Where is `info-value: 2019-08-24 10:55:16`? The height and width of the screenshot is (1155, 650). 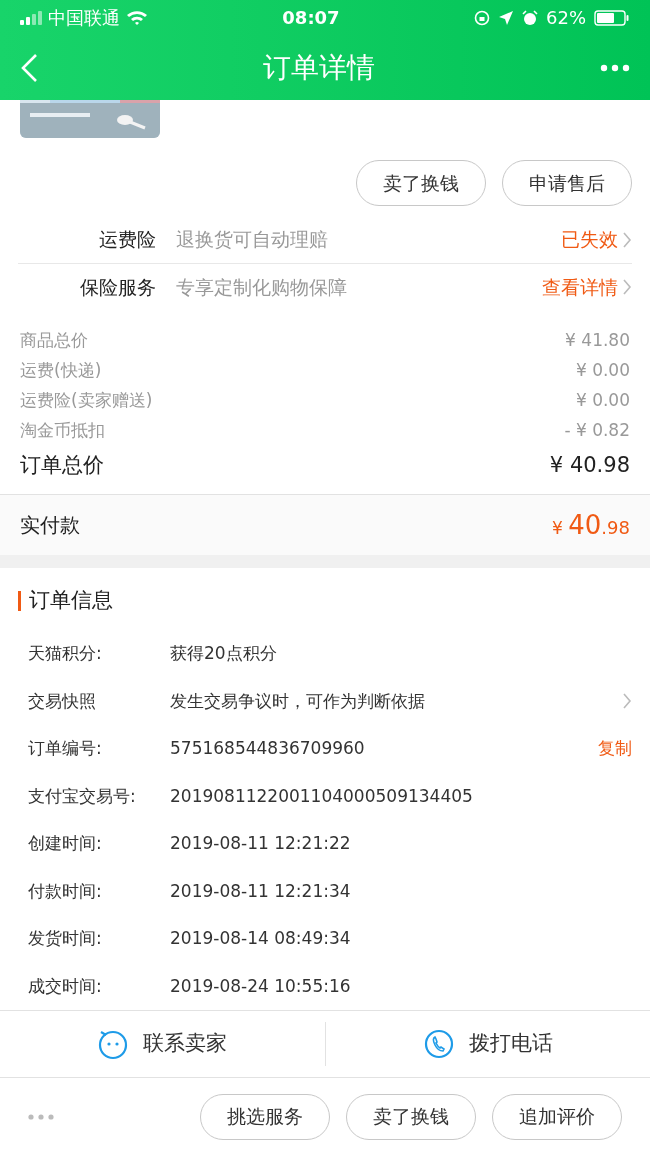
info-value: 2019-08-24 10:55:16 is located at coordinates (261, 986).